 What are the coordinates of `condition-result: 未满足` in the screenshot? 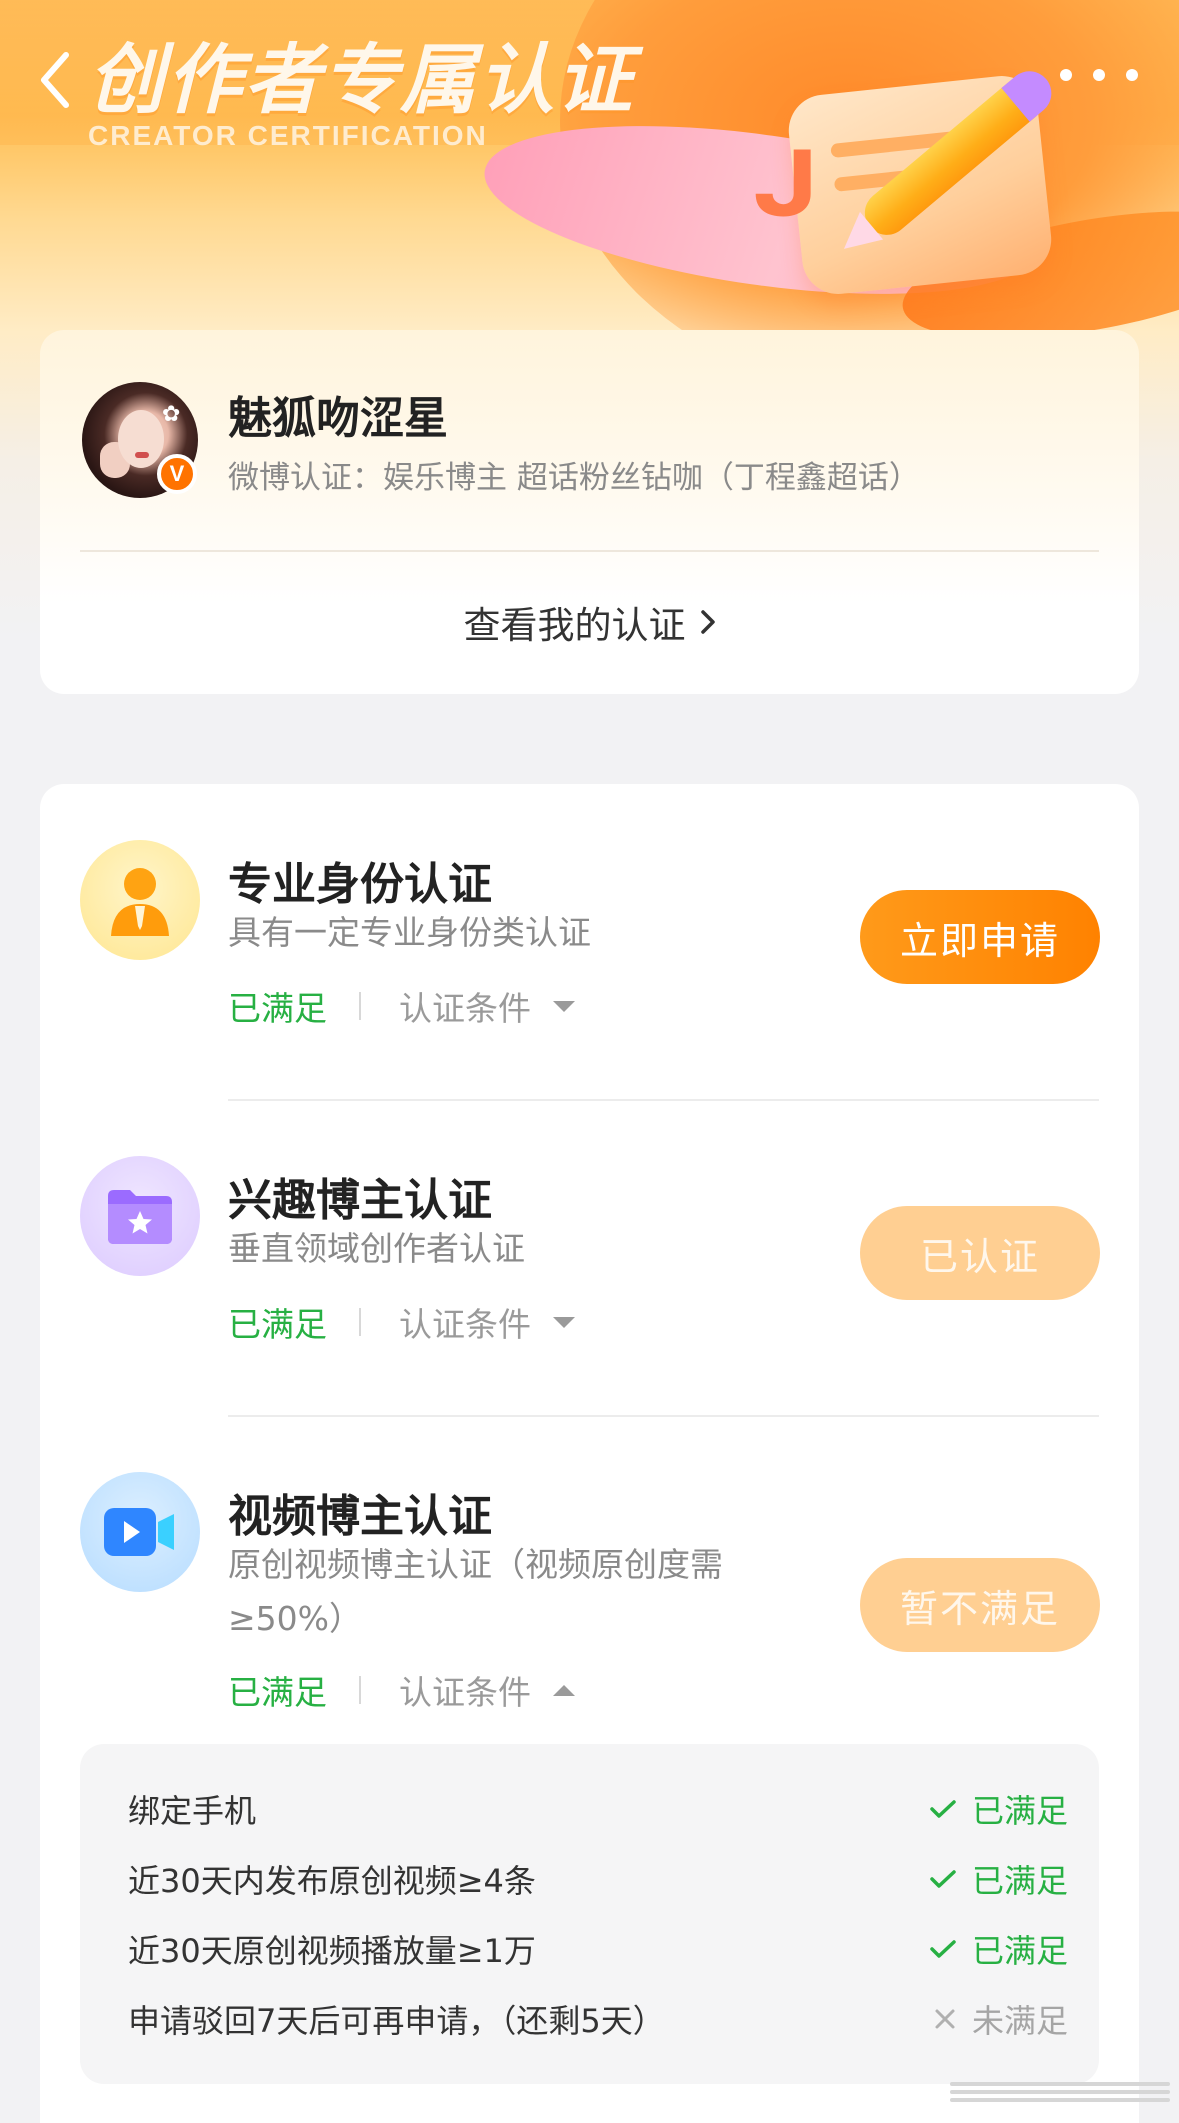 It's located at (1001, 2019).